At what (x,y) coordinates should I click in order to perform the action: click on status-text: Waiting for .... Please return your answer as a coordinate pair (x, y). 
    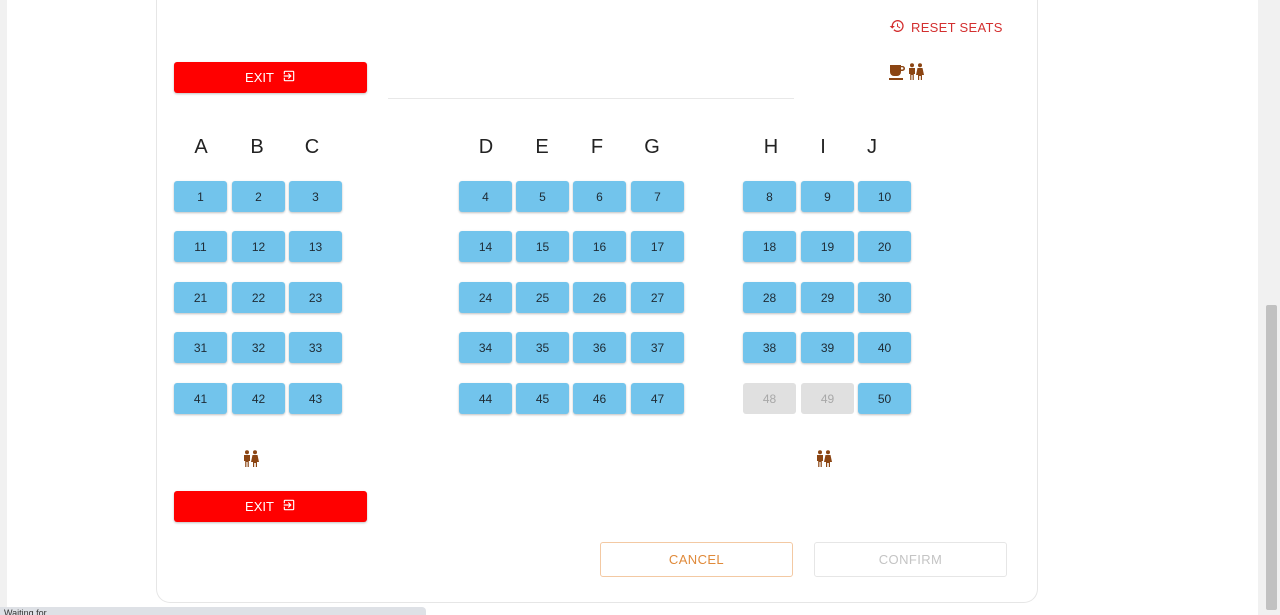
    Looking at the image, I should click on (30, 611).